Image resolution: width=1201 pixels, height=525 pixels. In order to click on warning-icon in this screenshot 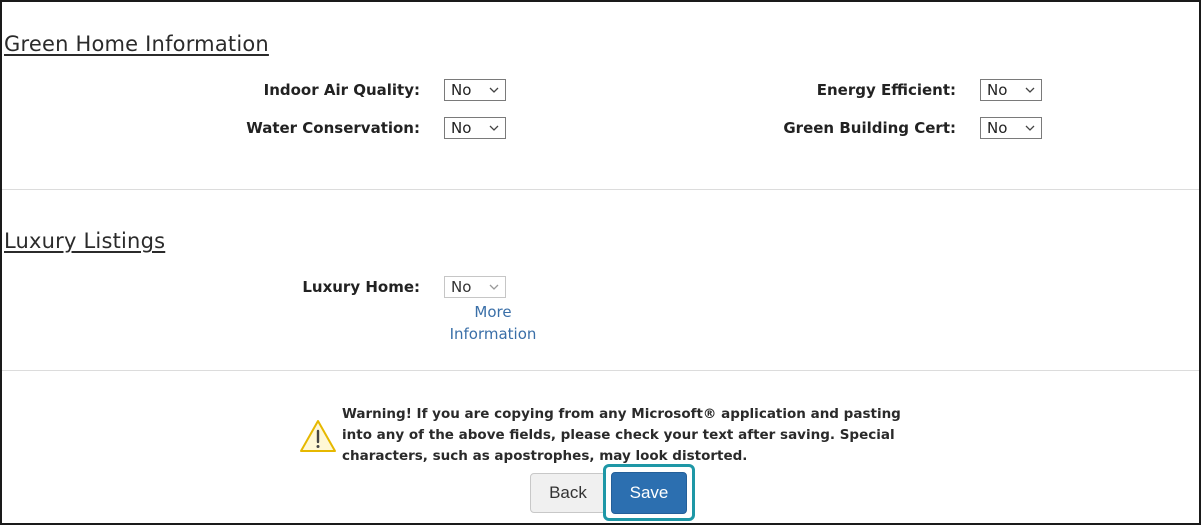, I will do `click(318, 436)`.